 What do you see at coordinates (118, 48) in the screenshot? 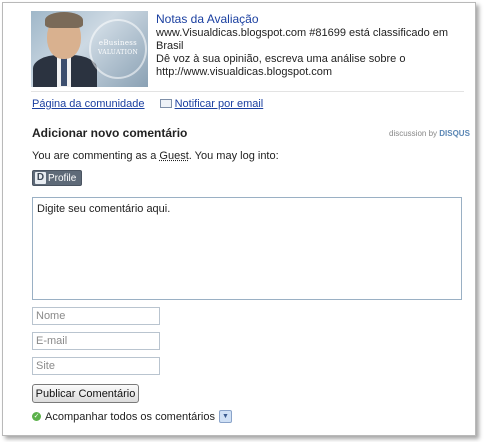
I see `seal-text: eBusiness Valuation` at bounding box center [118, 48].